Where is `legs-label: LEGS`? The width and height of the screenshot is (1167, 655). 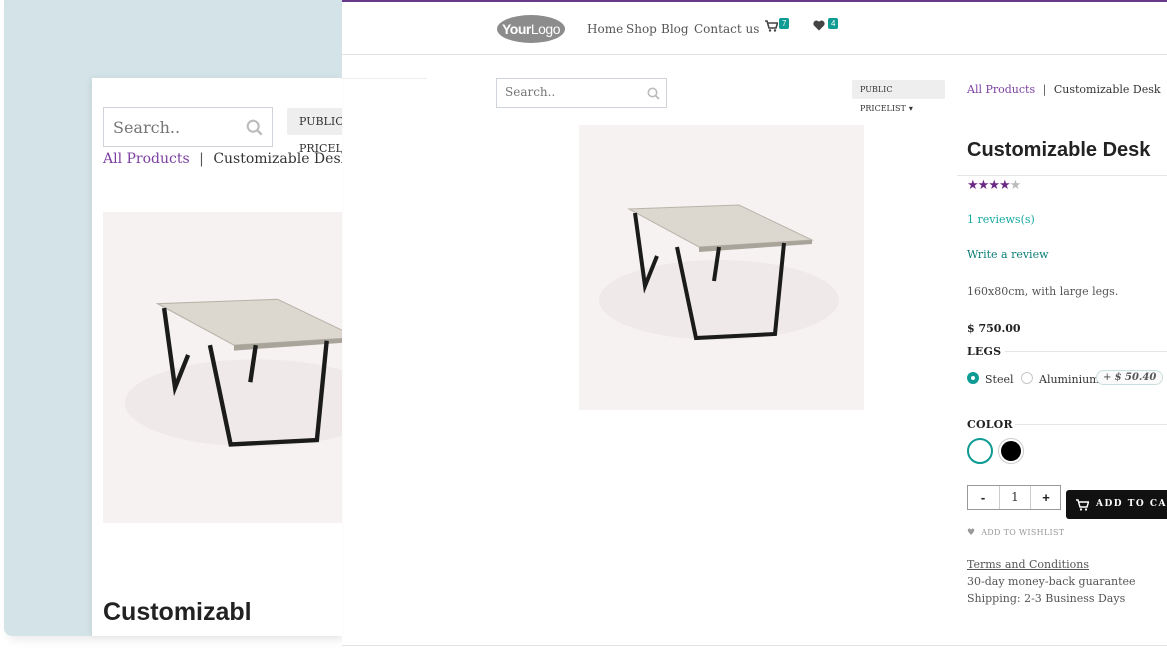 legs-label: LEGS is located at coordinates (984, 351).